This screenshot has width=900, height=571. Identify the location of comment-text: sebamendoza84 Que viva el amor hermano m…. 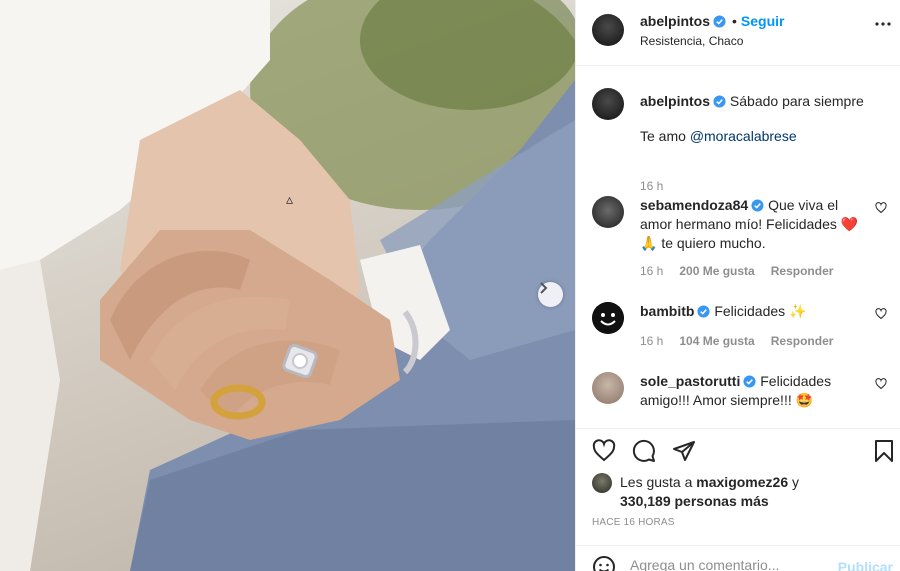
(755, 224).